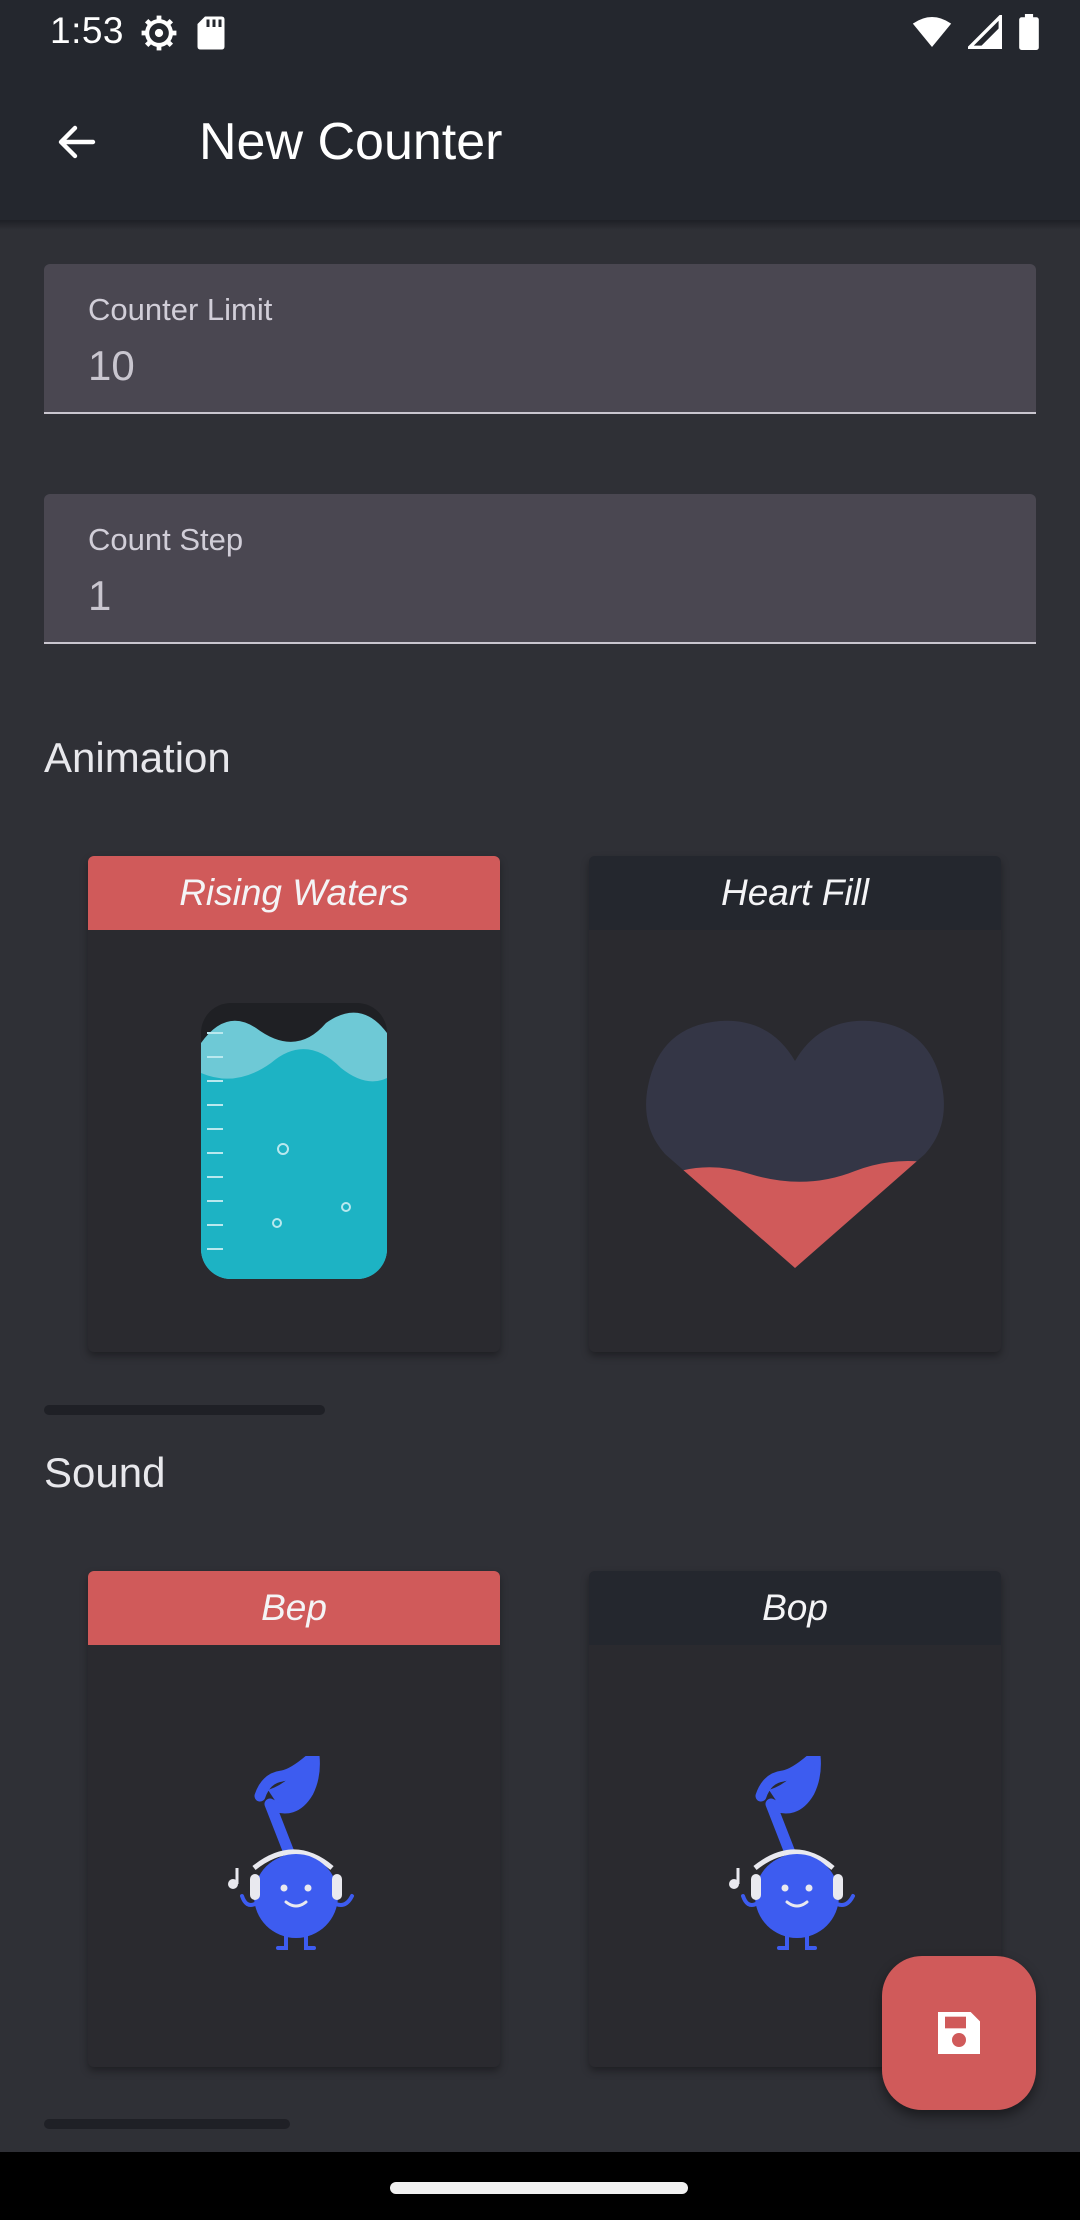 Image resolution: width=1080 pixels, height=2220 pixels. I want to click on arrow-back-icon, so click(77, 142).